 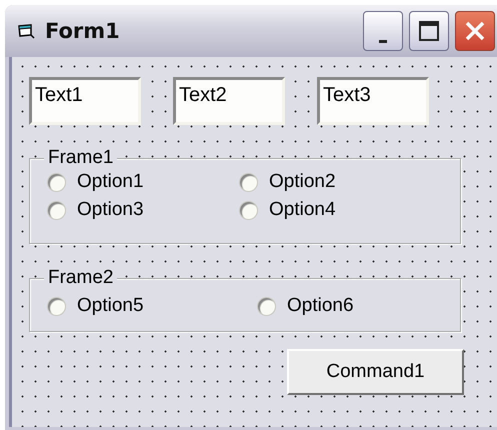 What do you see at coordinates (110, 182) in the screenshot?
I see `option-label: Option1` at bounding box center [110, 182].